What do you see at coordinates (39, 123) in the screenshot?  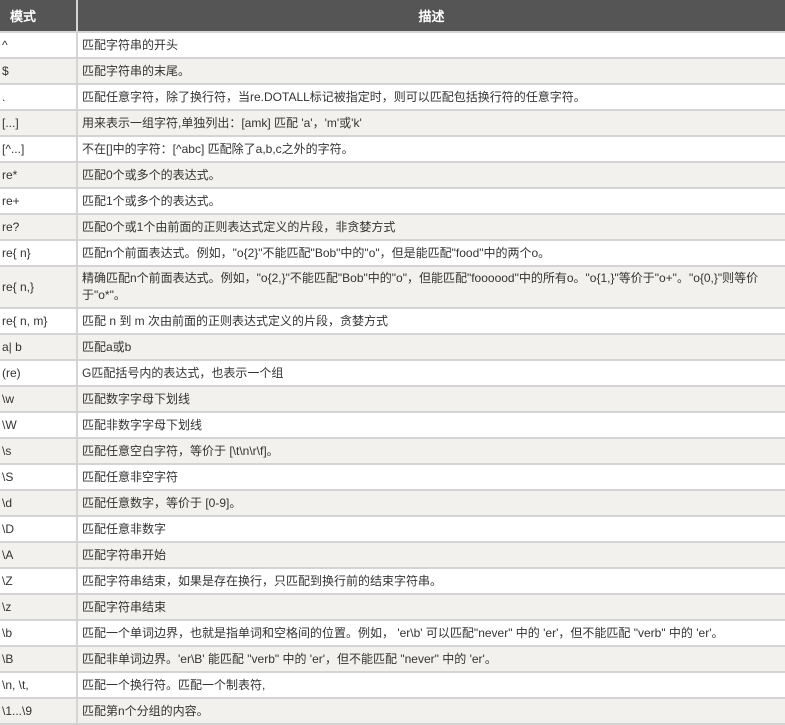 I see `pattern-cell: [...]` at bounding box center [39, 123].